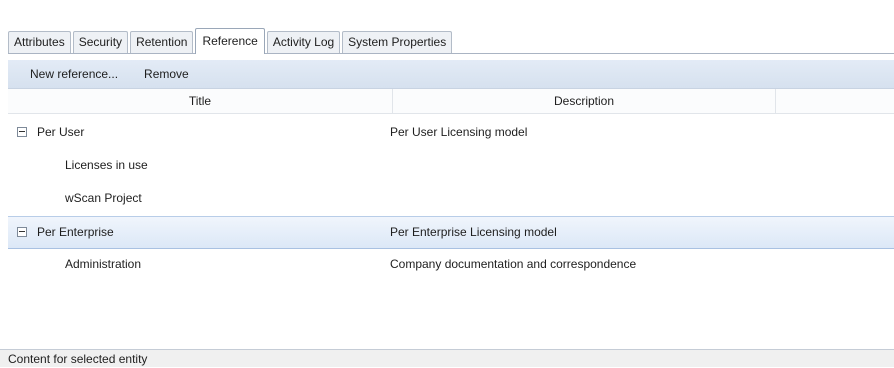  I want to click on tab-attributes: Attributes, so click(39, 42).